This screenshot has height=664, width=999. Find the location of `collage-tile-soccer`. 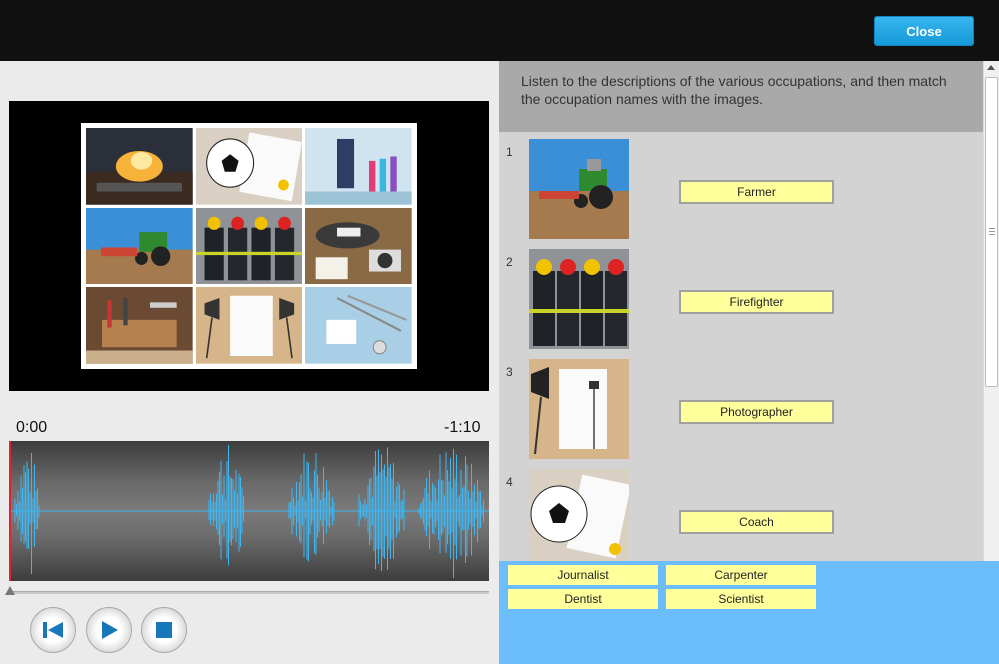

collage-tile-soccer is located at coordinates (249, 166).